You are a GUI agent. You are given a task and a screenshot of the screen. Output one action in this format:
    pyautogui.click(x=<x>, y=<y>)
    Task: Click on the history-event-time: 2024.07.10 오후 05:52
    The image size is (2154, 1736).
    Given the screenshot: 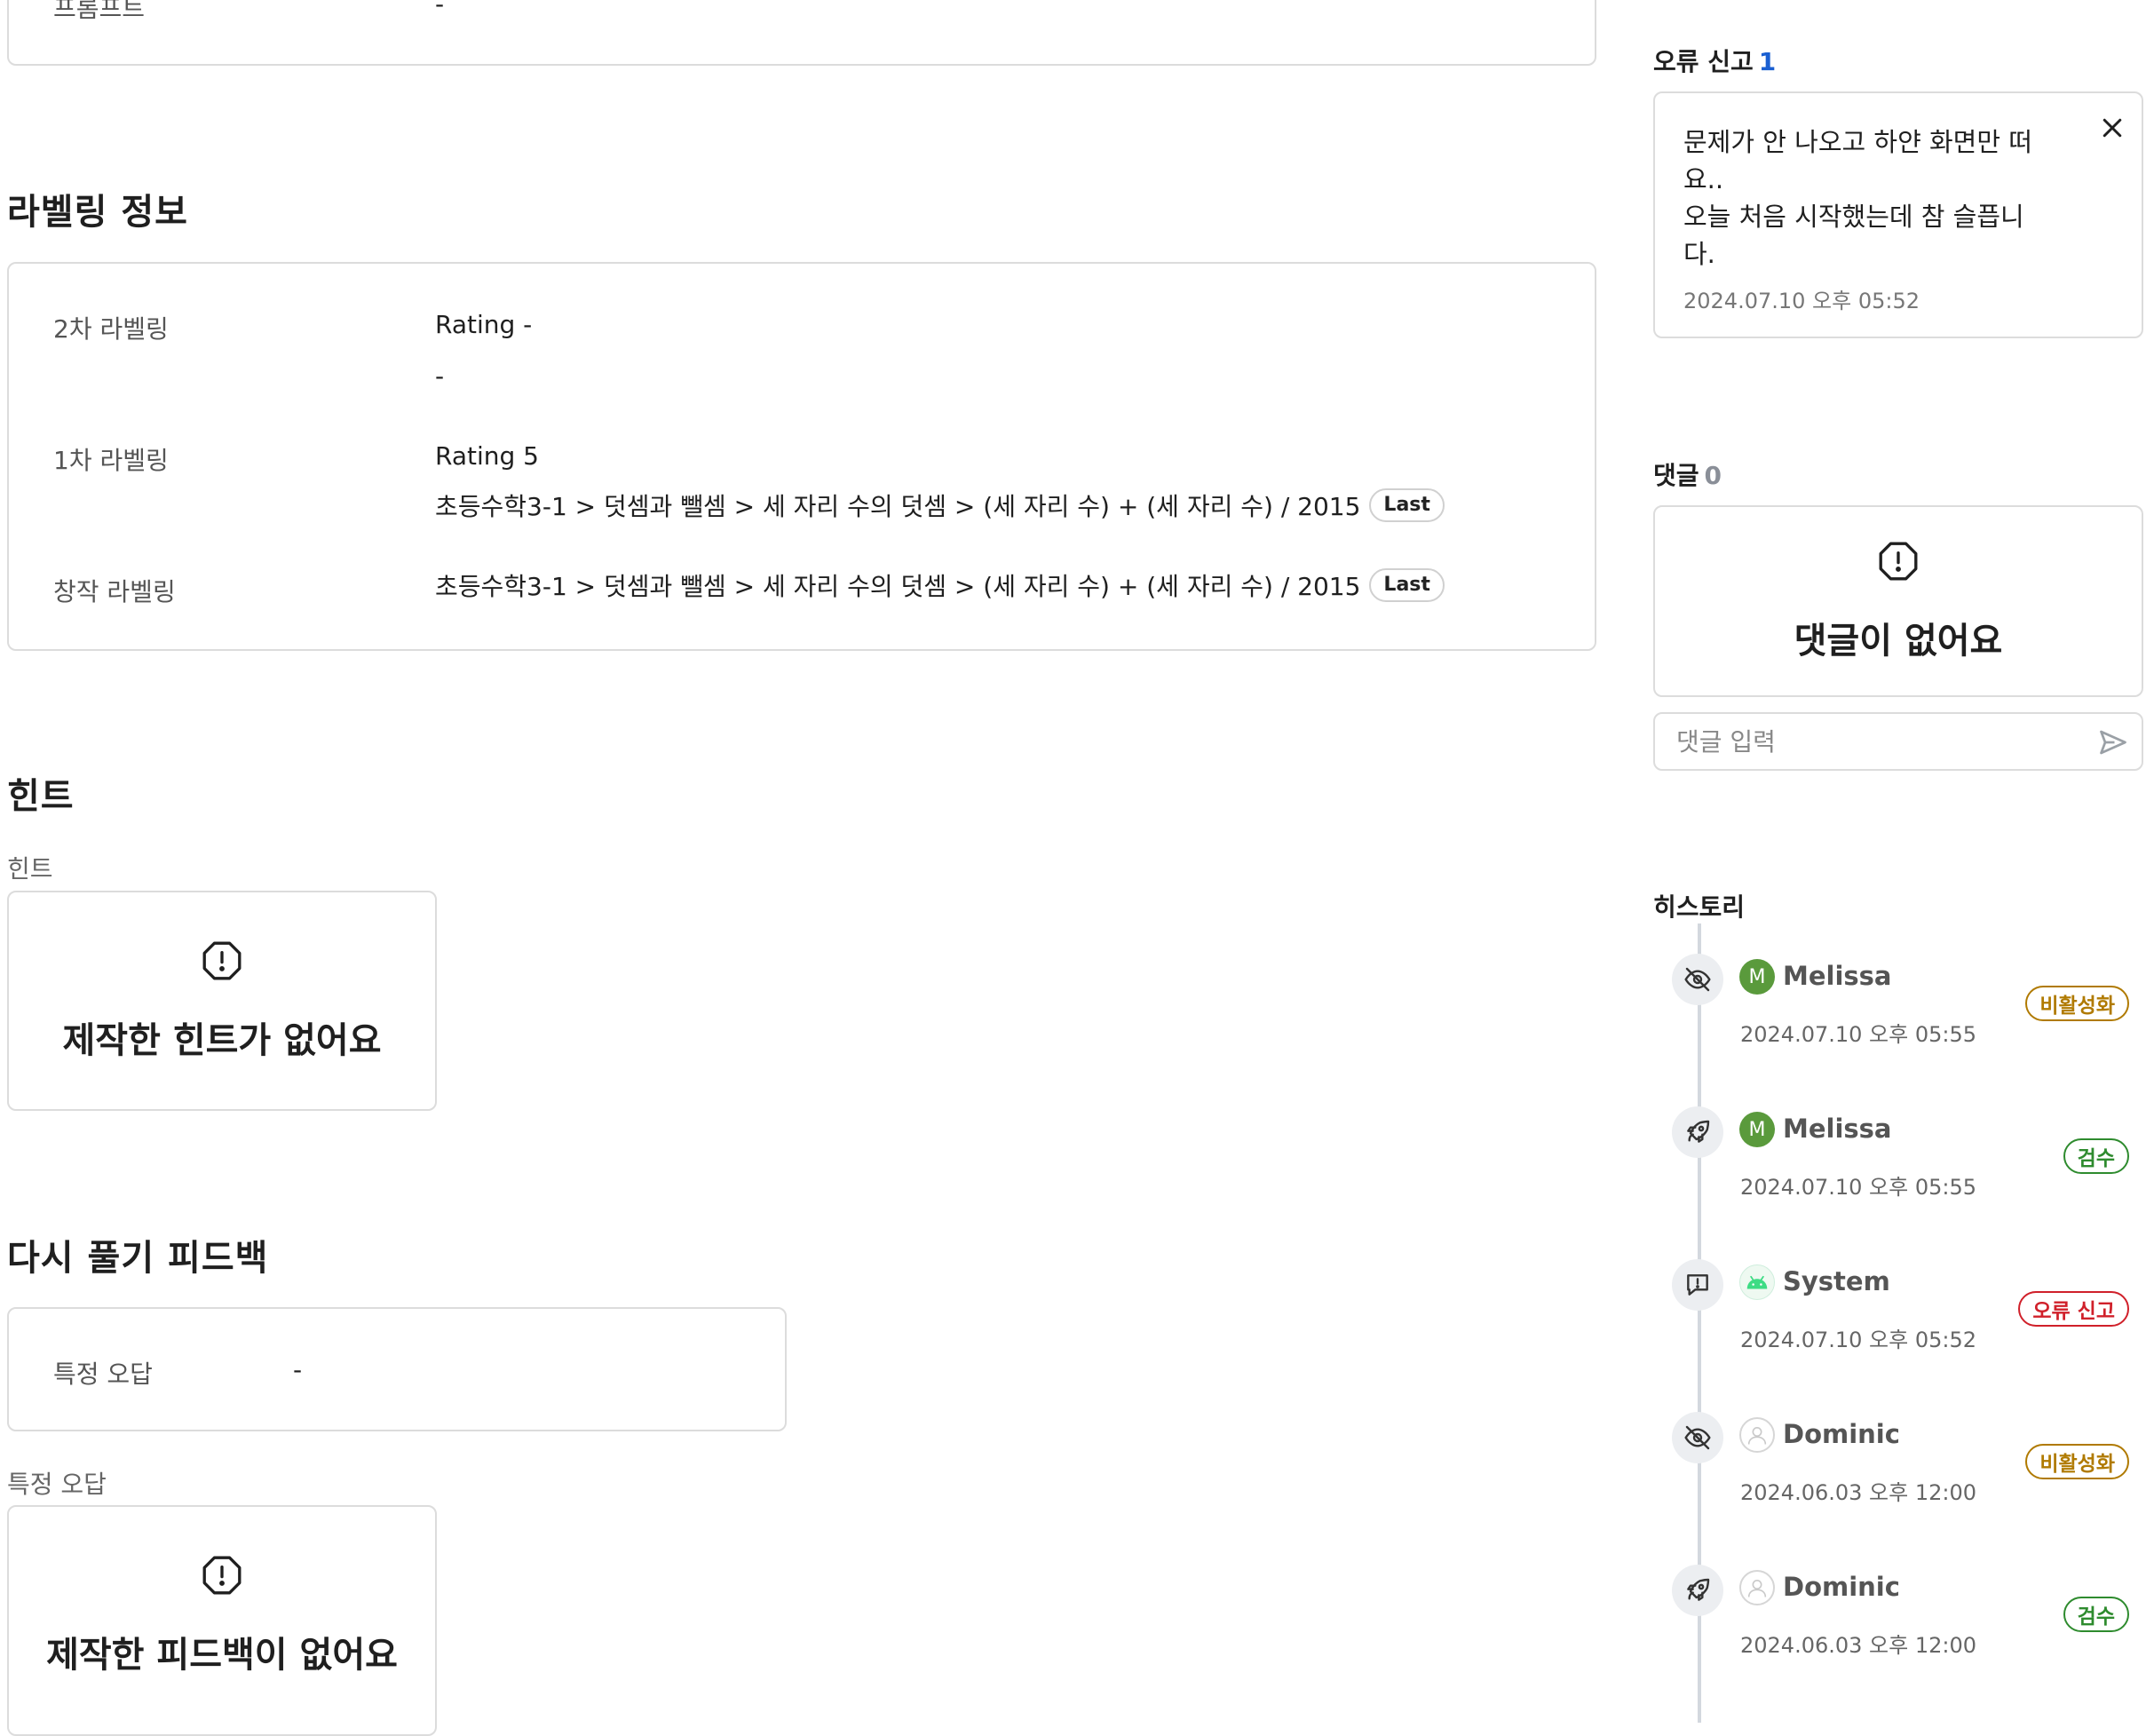 What is the action you would take?
    pyautogui.click(x=1858, y=1340)
    